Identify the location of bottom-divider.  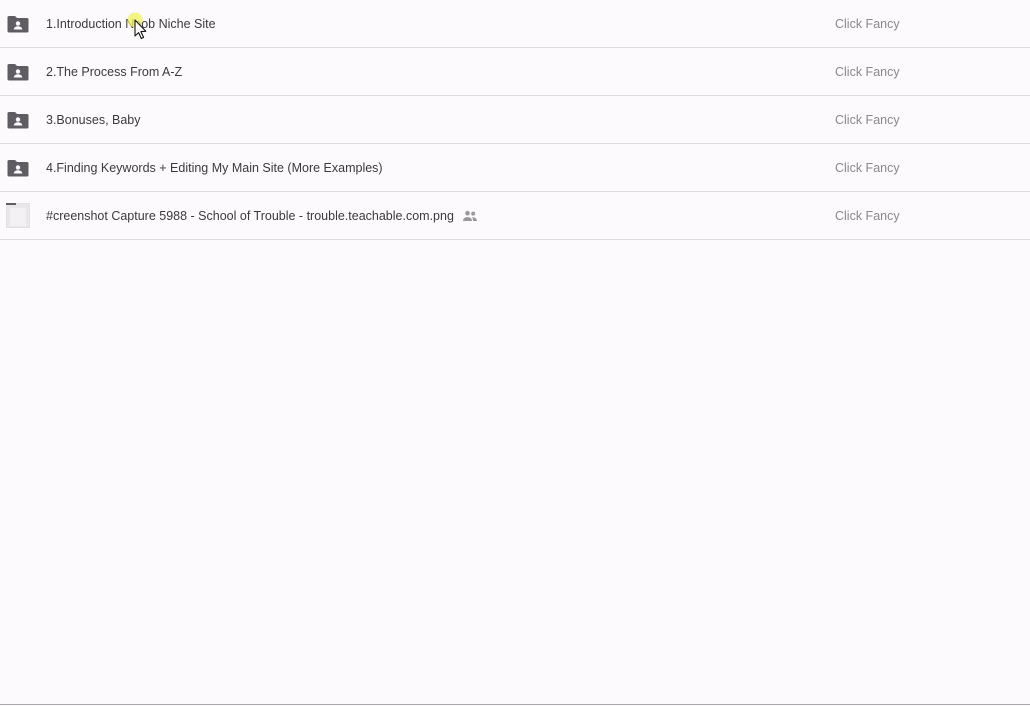
(515, 704).